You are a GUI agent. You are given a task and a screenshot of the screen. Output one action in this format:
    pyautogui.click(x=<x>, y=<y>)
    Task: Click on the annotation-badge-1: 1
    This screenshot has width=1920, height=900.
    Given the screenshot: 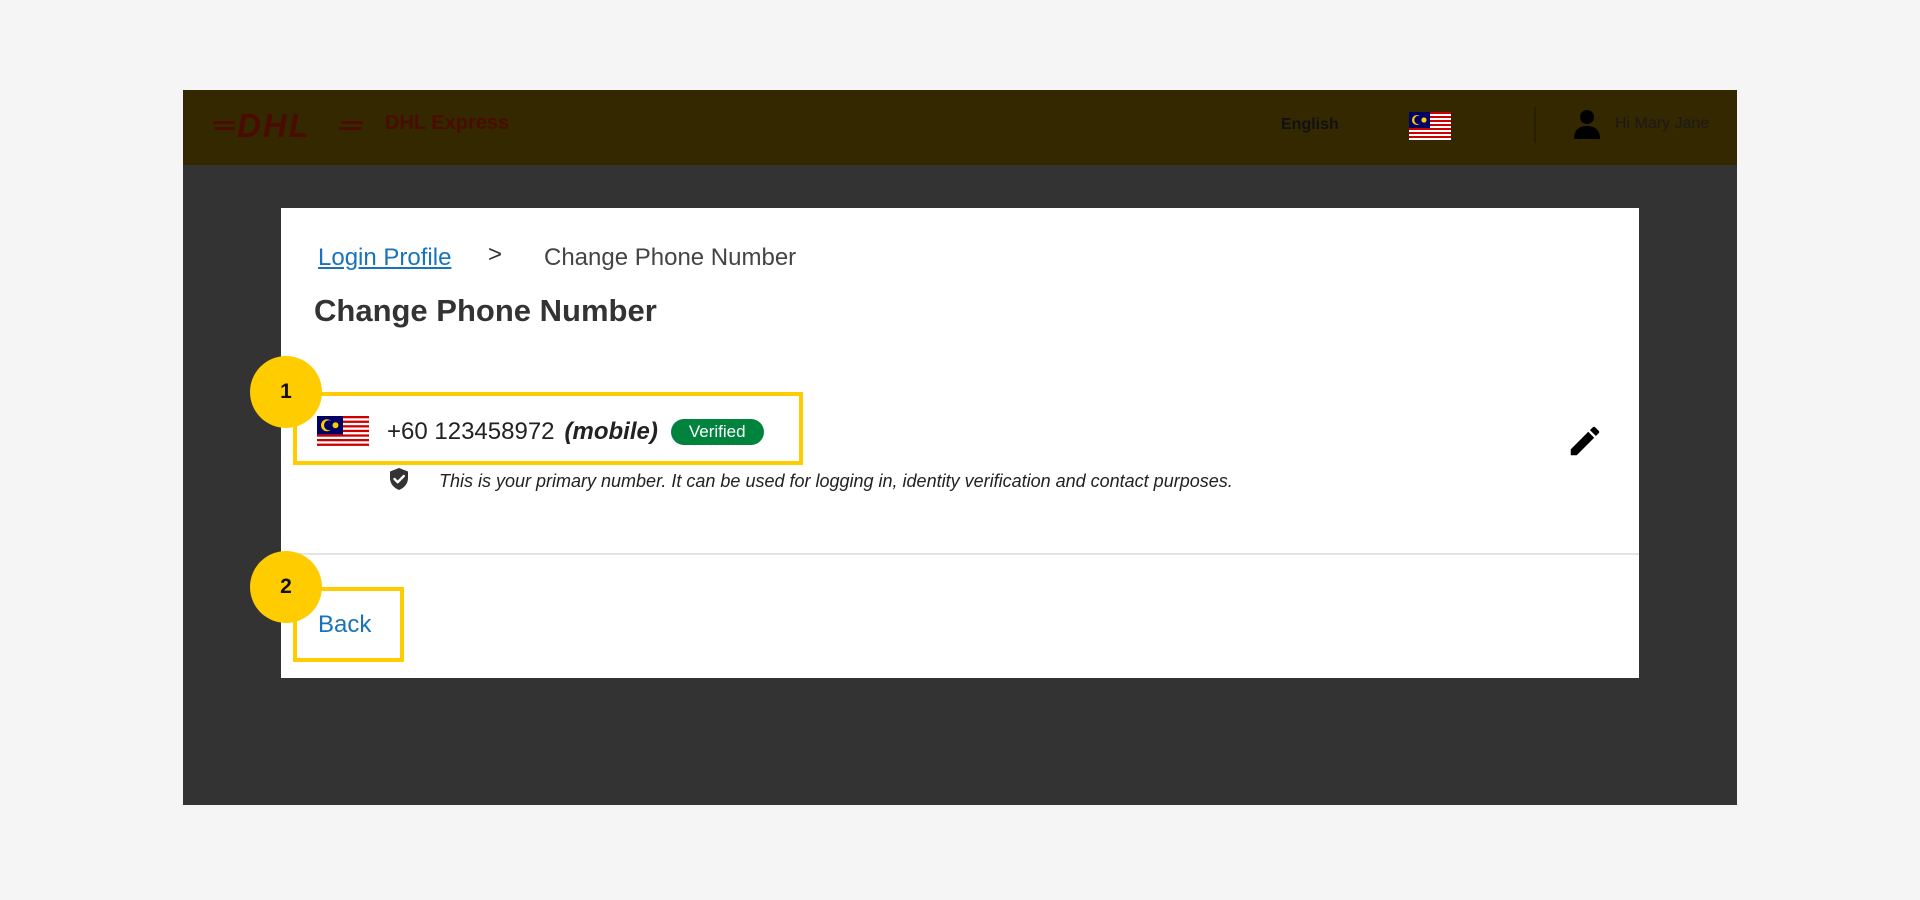 What is the action you would take?
    pyautogui.click(x=286, y=392)
    